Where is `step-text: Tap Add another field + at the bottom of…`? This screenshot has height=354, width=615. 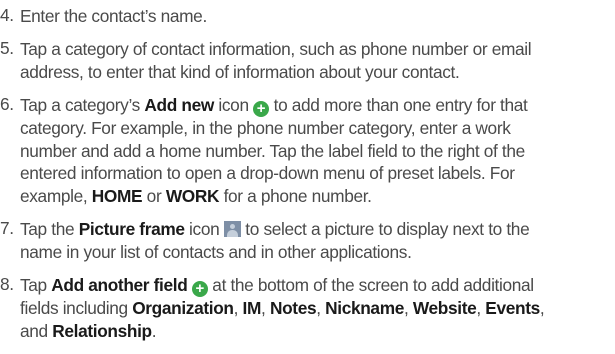
step-text: Tap Add another field + at the bottom of… is located at coordinates (277, 286).